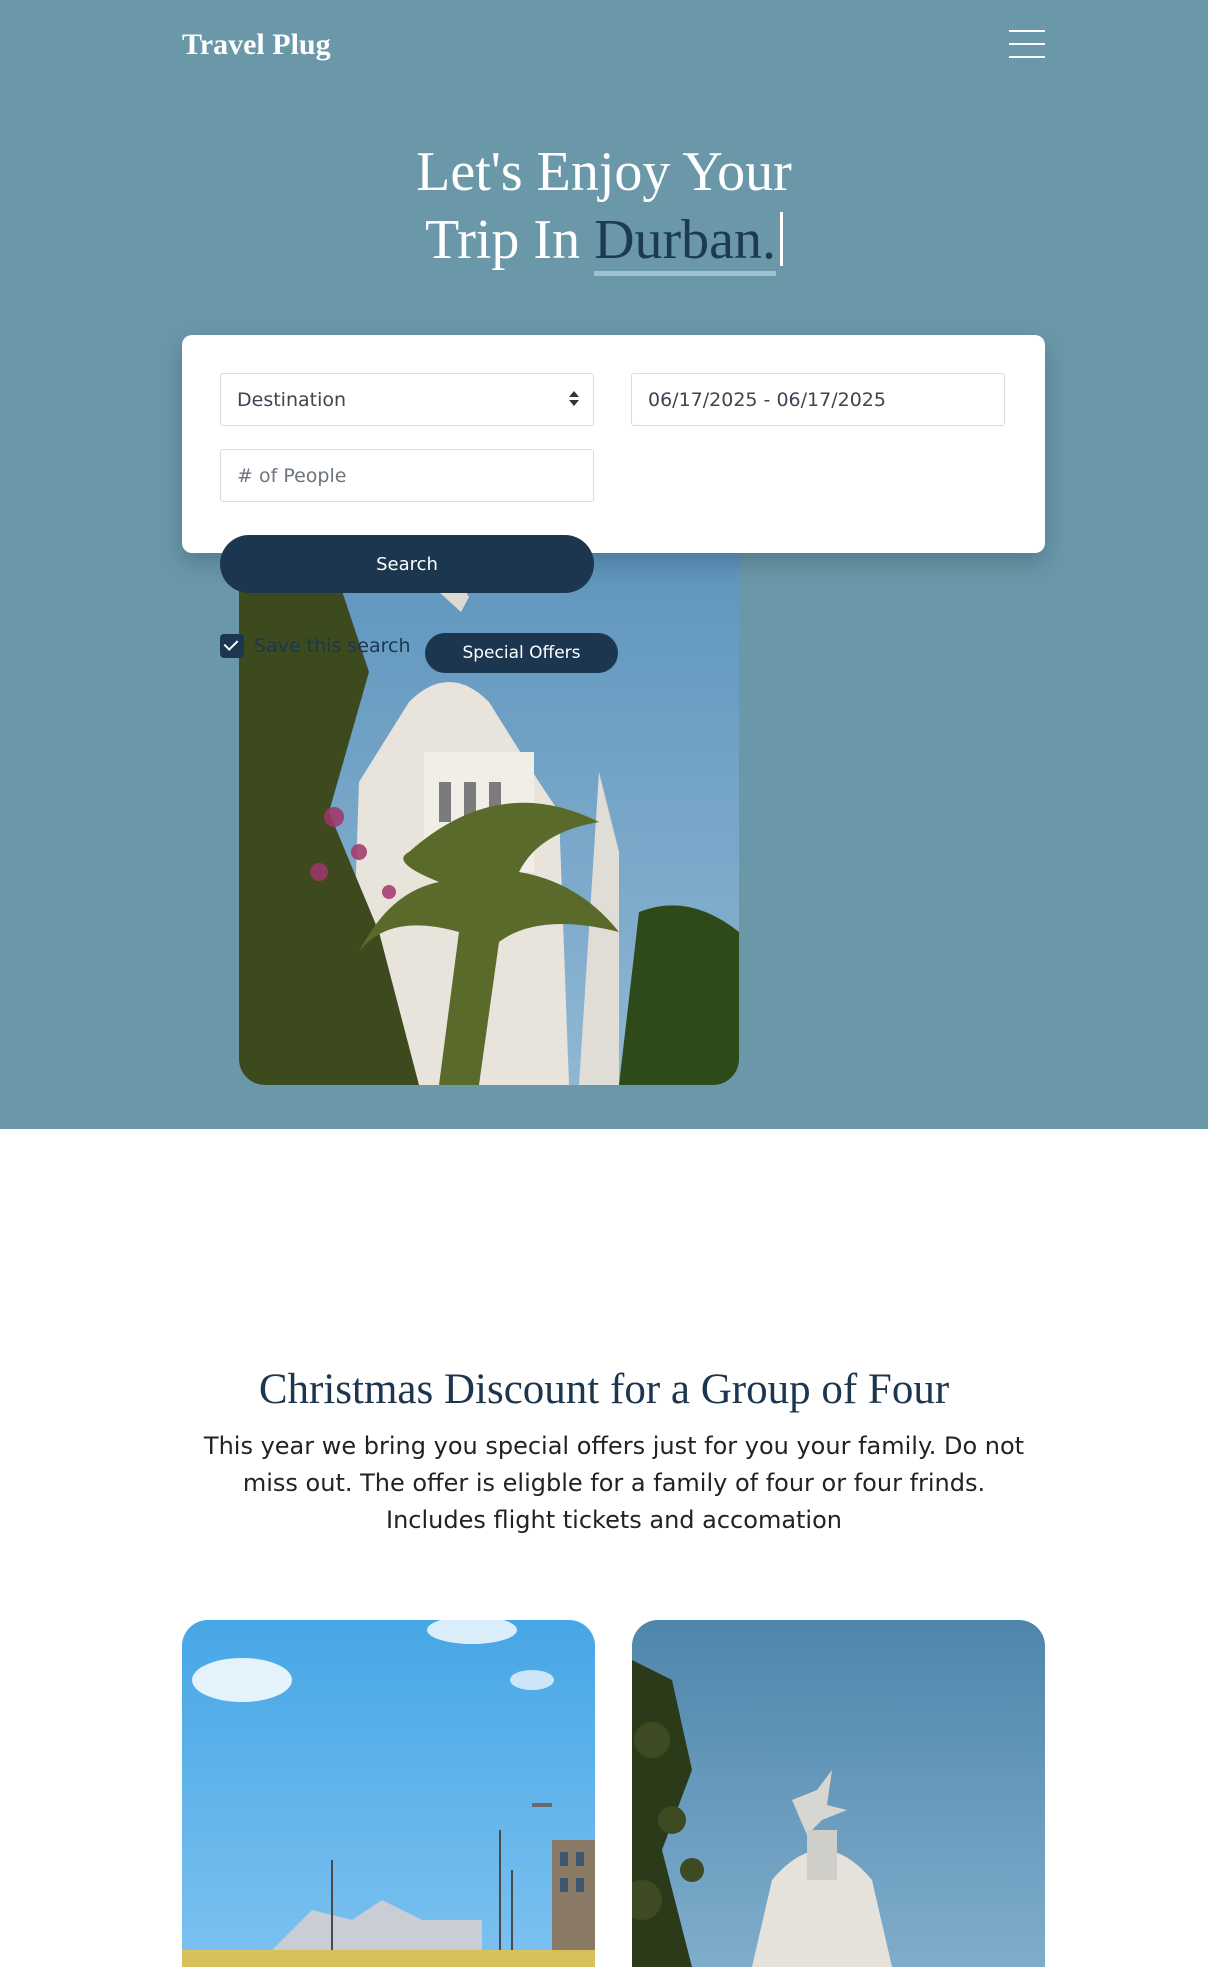  I want to click on hamburger-menu-icon, so click(1027, 44).